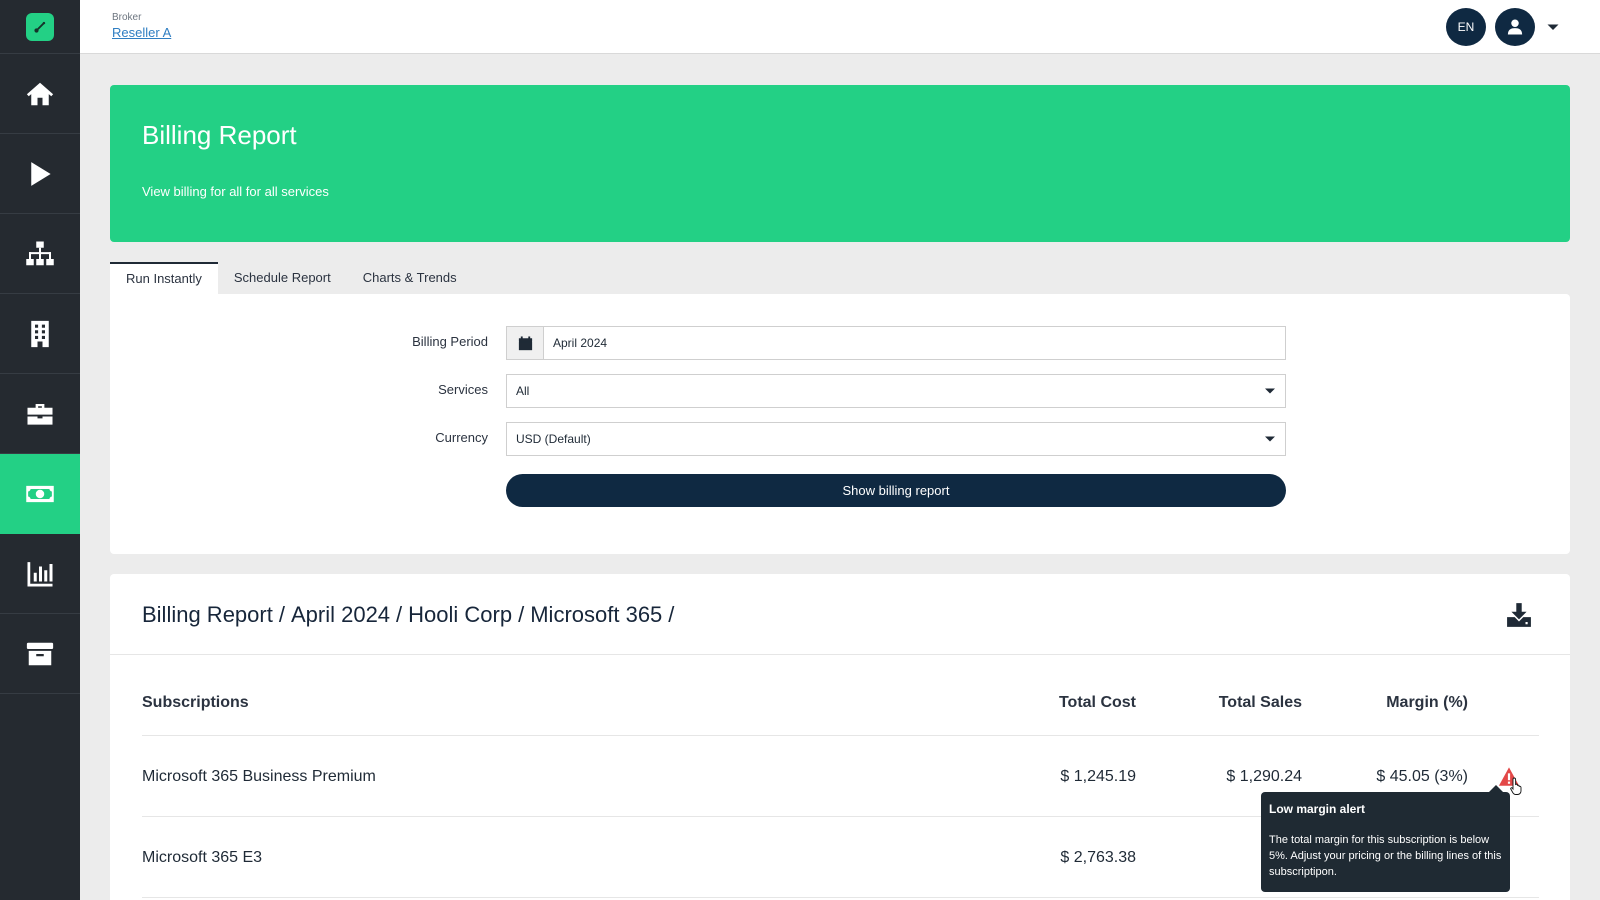 The width and height of the screenshot is (1600, 900). What do you see at coordinates (580, 343) in the screenshot?
I see `billing-period-value: April 2024` at bounding box center [580, 343].